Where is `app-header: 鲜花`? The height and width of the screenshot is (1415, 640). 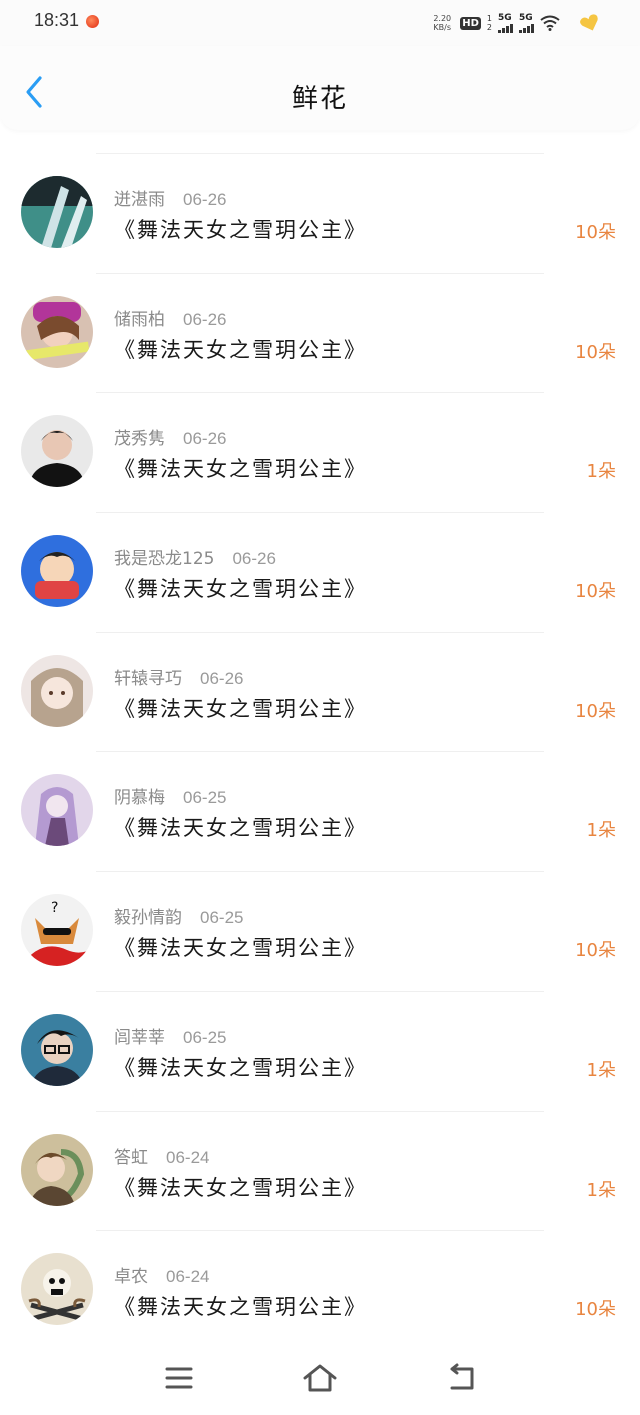 app-header: 鲜花 is located at coordinates (320, 88).